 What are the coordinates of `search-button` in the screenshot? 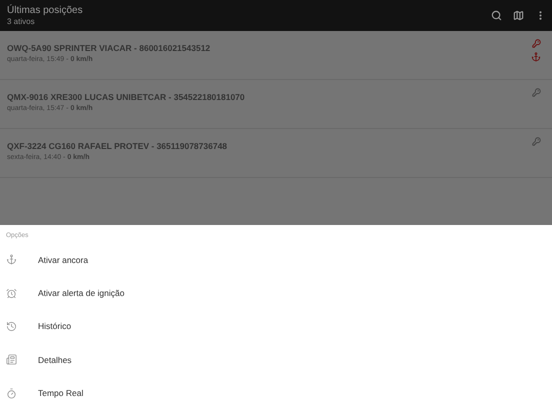 It's located at (496, 16).